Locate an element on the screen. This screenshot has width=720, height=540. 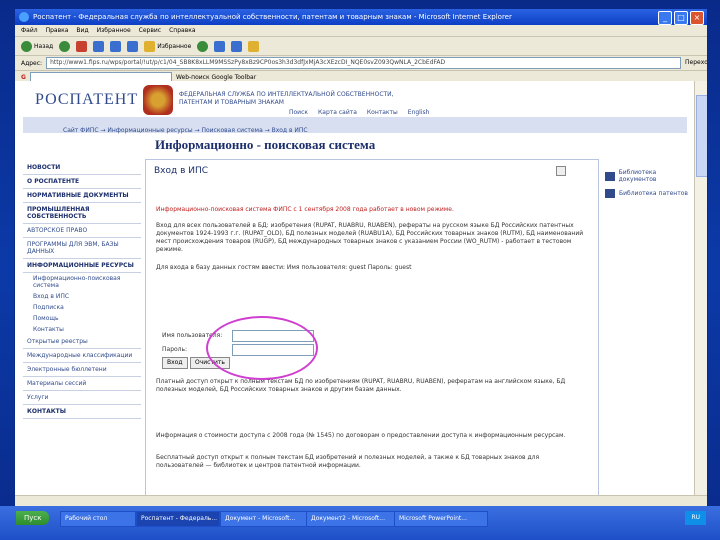
password-input is located at coordinates (273, 350).